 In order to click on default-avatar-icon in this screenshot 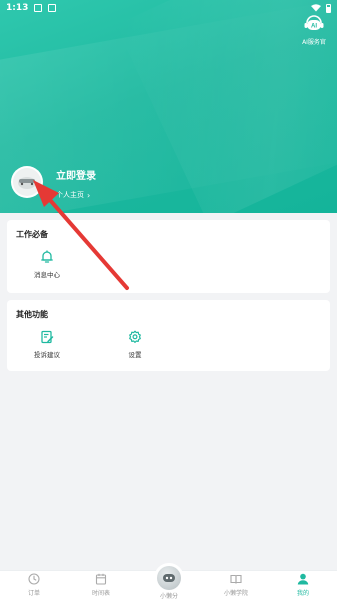, I will do `click(27, 182)`.